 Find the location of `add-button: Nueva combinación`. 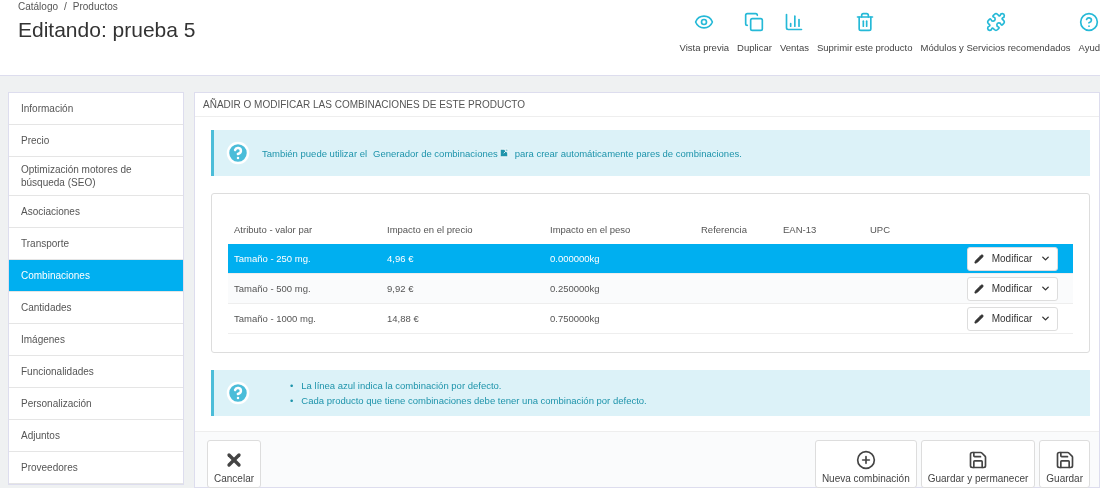

add-button: Nueva combinación is located at coordinates (865, 464).